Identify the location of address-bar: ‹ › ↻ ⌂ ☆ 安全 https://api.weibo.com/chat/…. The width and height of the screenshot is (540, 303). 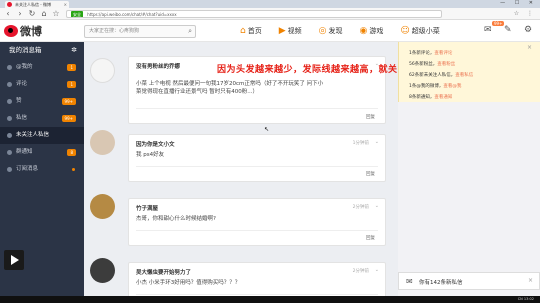
(270, 14).